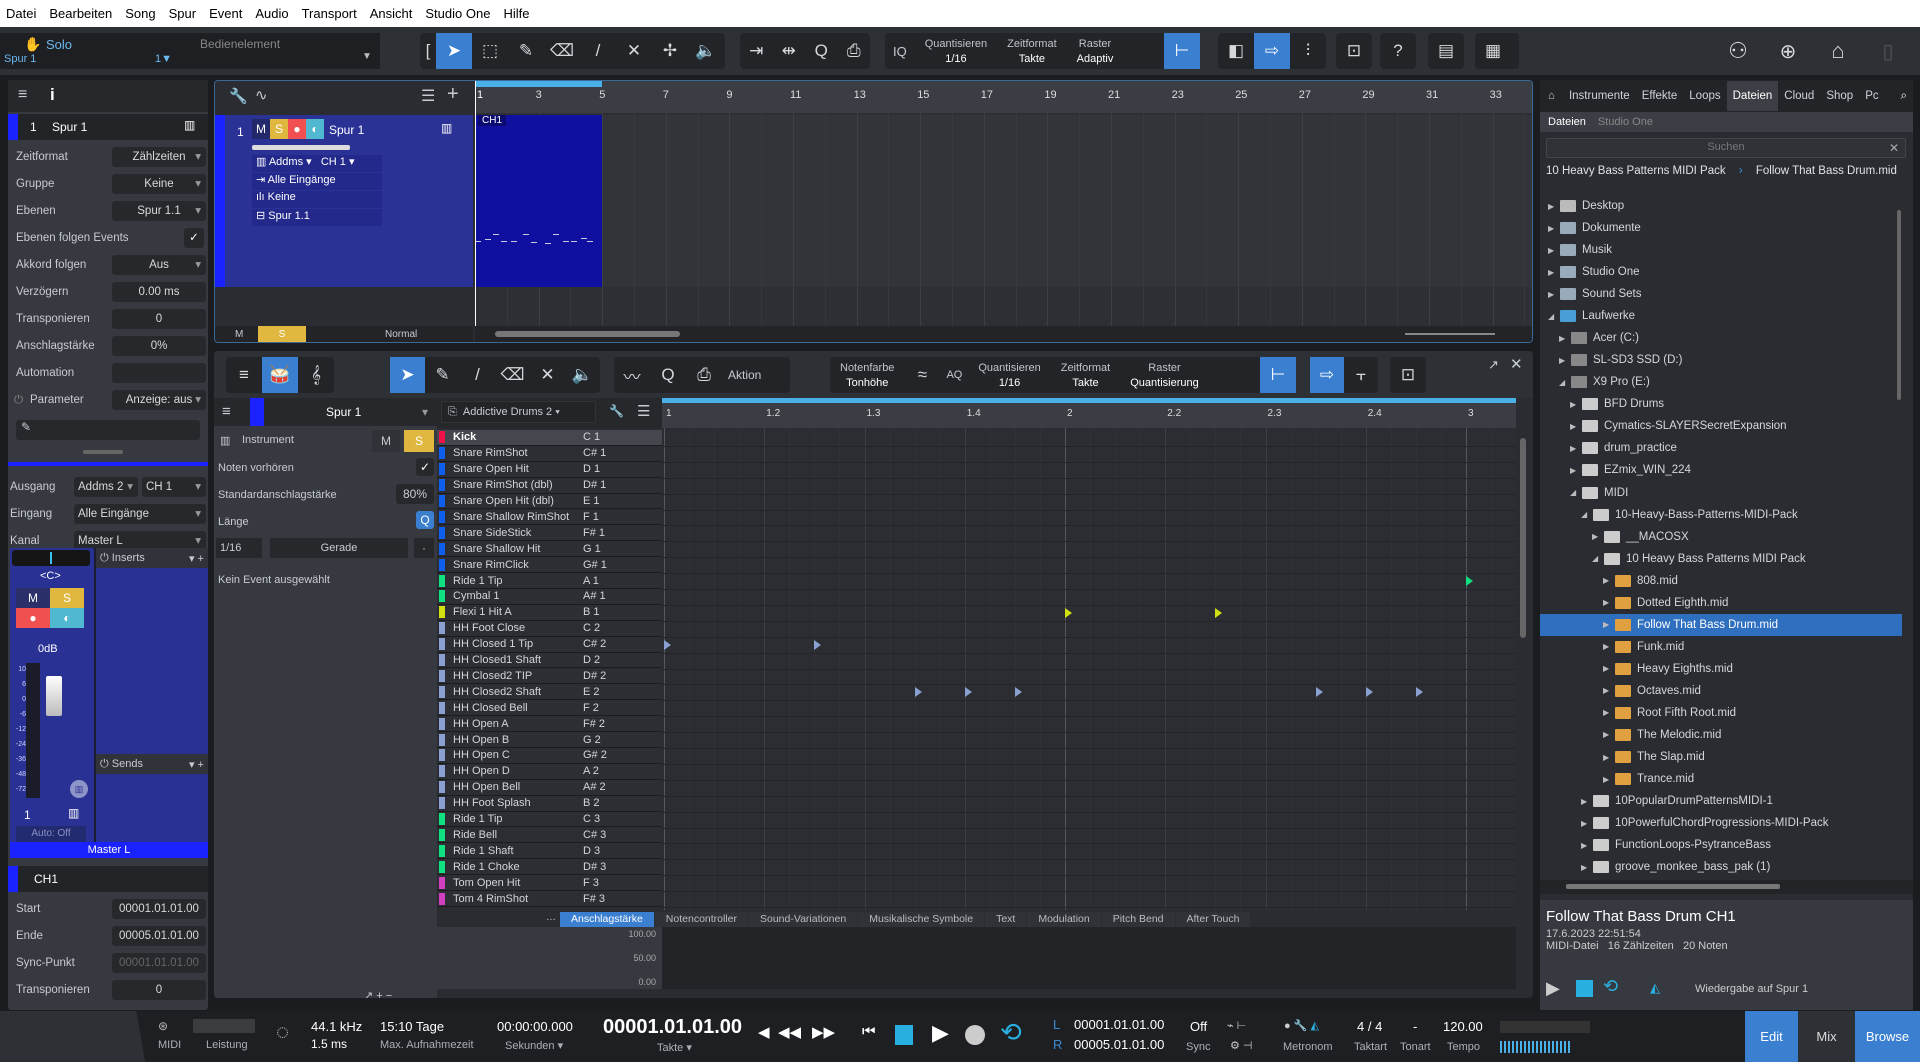 The width and height of the screenshot is (1920, 1062). I want to click on tree-item: ▶ Dokumente, so click(1721, 228).